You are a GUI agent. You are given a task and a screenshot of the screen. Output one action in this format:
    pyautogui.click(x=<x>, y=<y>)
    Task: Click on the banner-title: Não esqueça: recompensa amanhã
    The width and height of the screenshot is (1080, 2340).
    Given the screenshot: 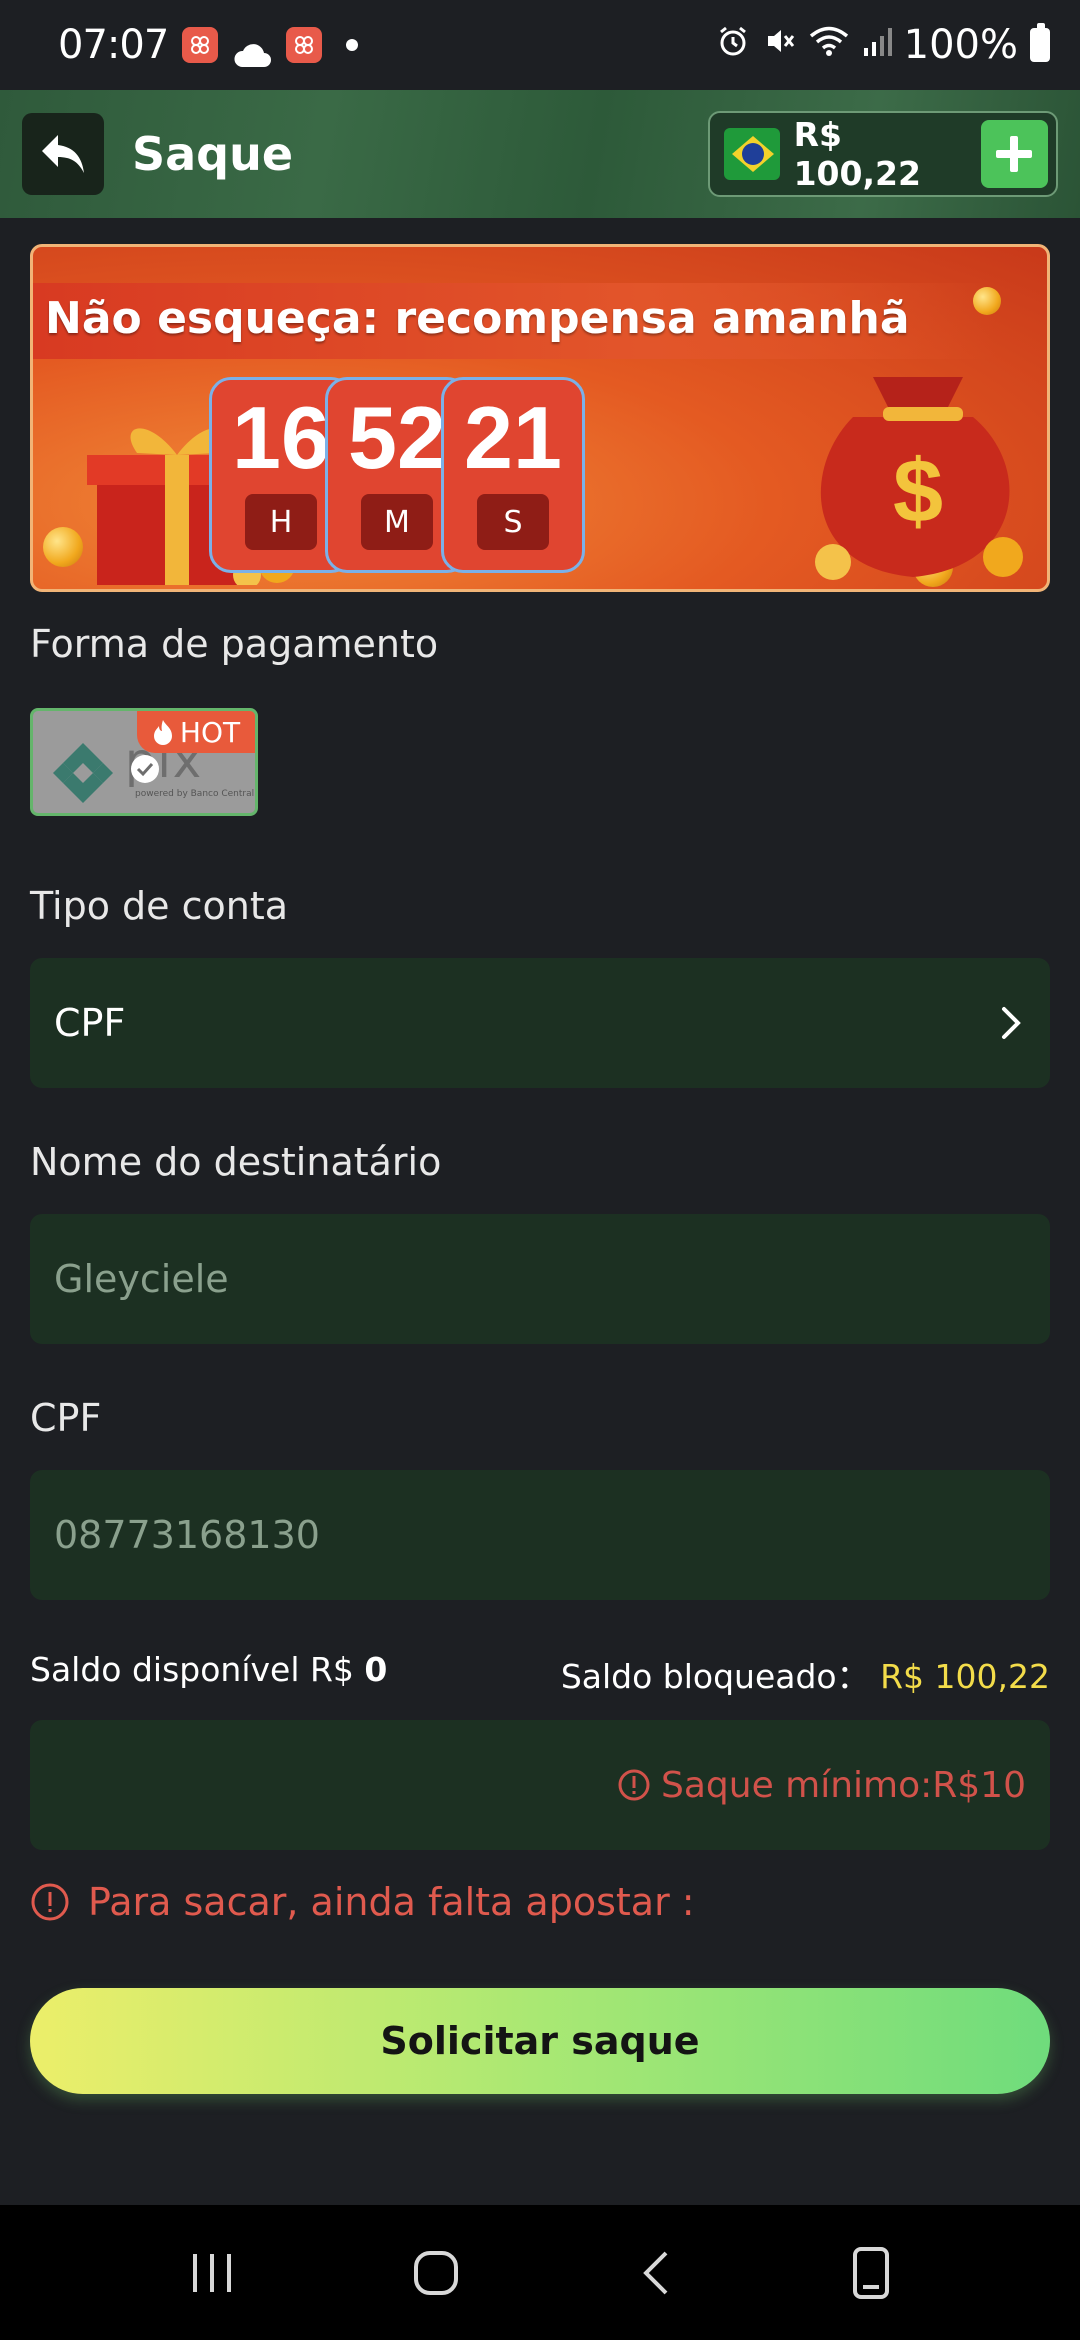 What is the action you would take?
    pyautogui.click(x=477, y=318)
    